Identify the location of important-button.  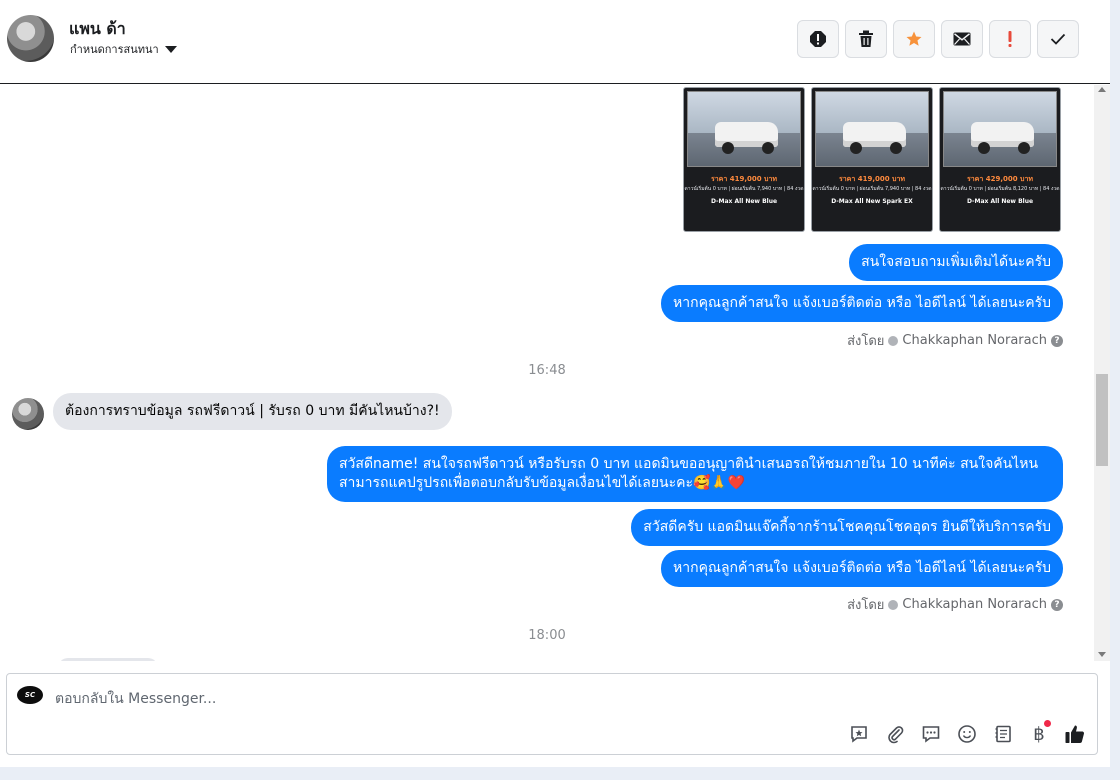
(1010, 39).